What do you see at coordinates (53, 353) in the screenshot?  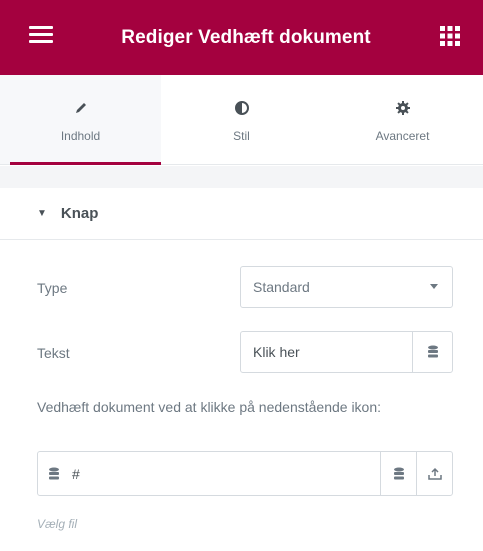 I see `text-label: Tekst` at bounding box center [53, 353].